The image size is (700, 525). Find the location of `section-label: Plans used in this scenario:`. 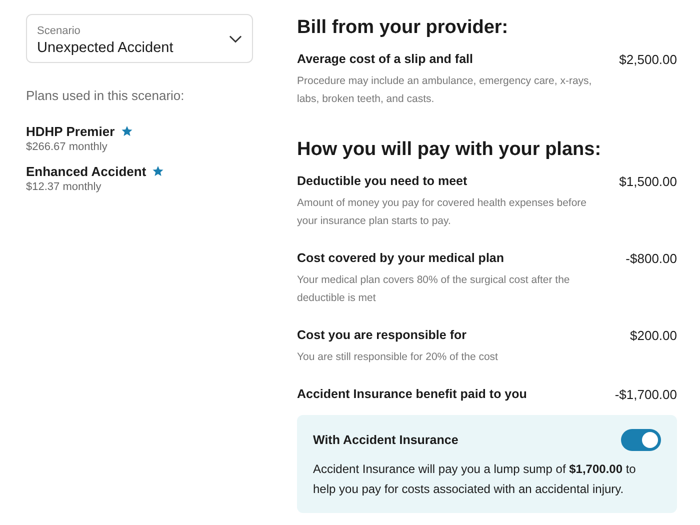

section-label: Plans used in this scenario: is located at coordinates (106, 96).